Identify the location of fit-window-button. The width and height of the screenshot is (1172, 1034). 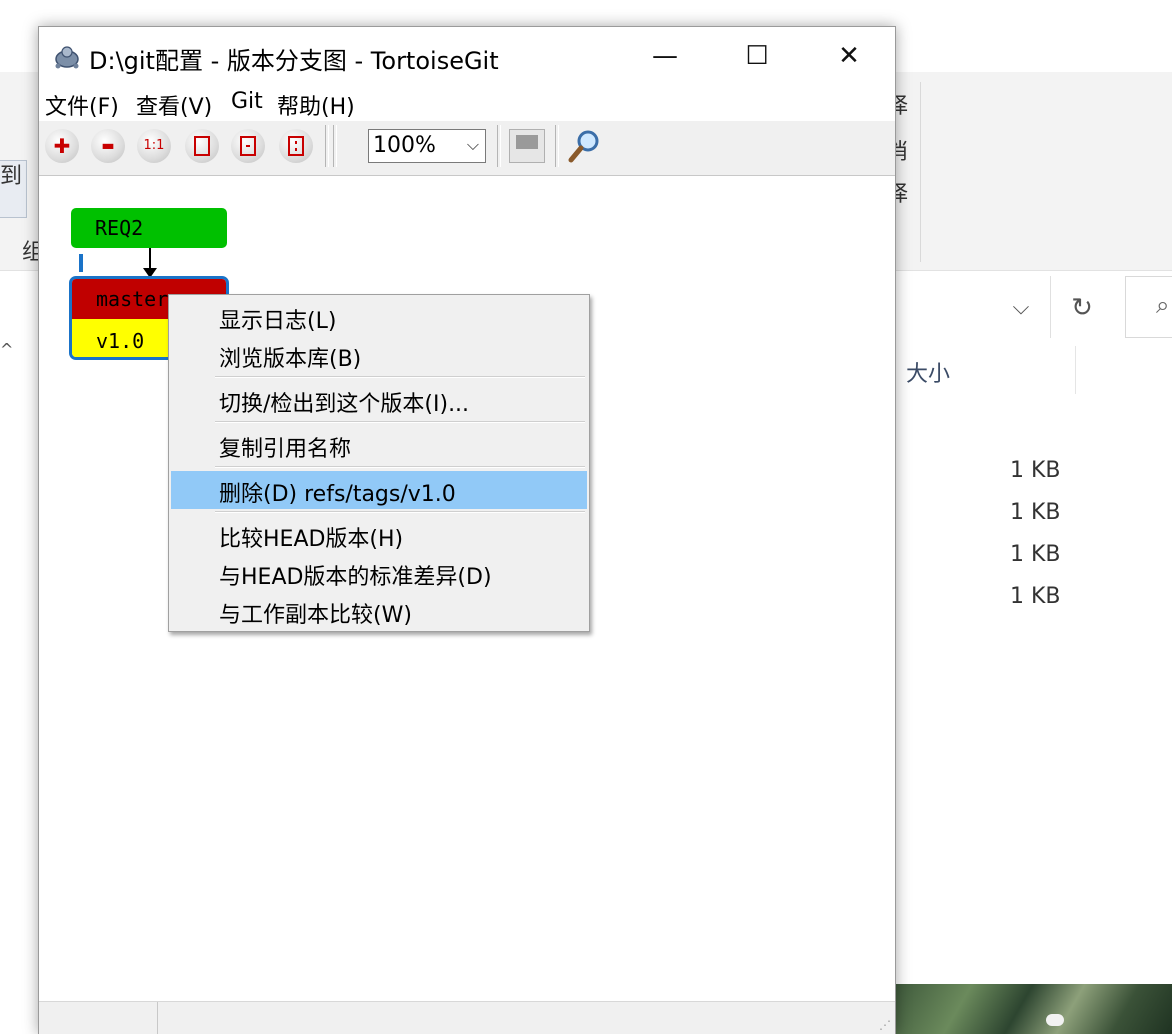
(296, 146).